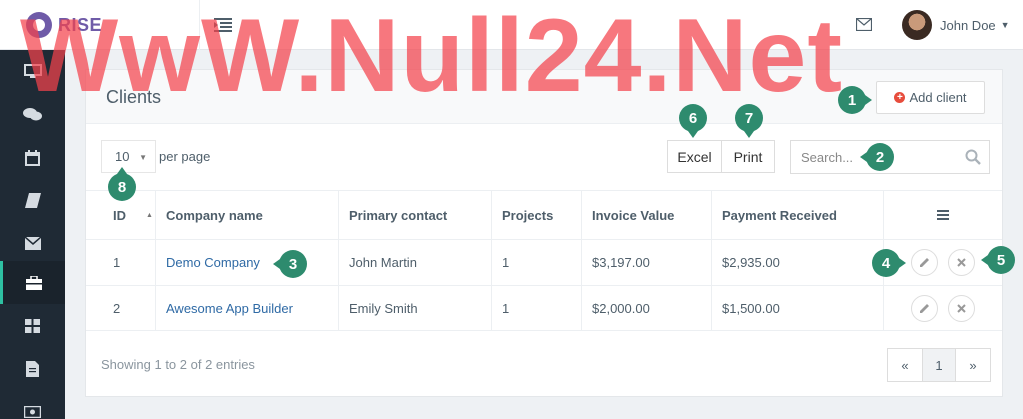 Image resolution: width=1023 pixels, height=419 pixels. I want to click on grid-icon, so click(32, 325).